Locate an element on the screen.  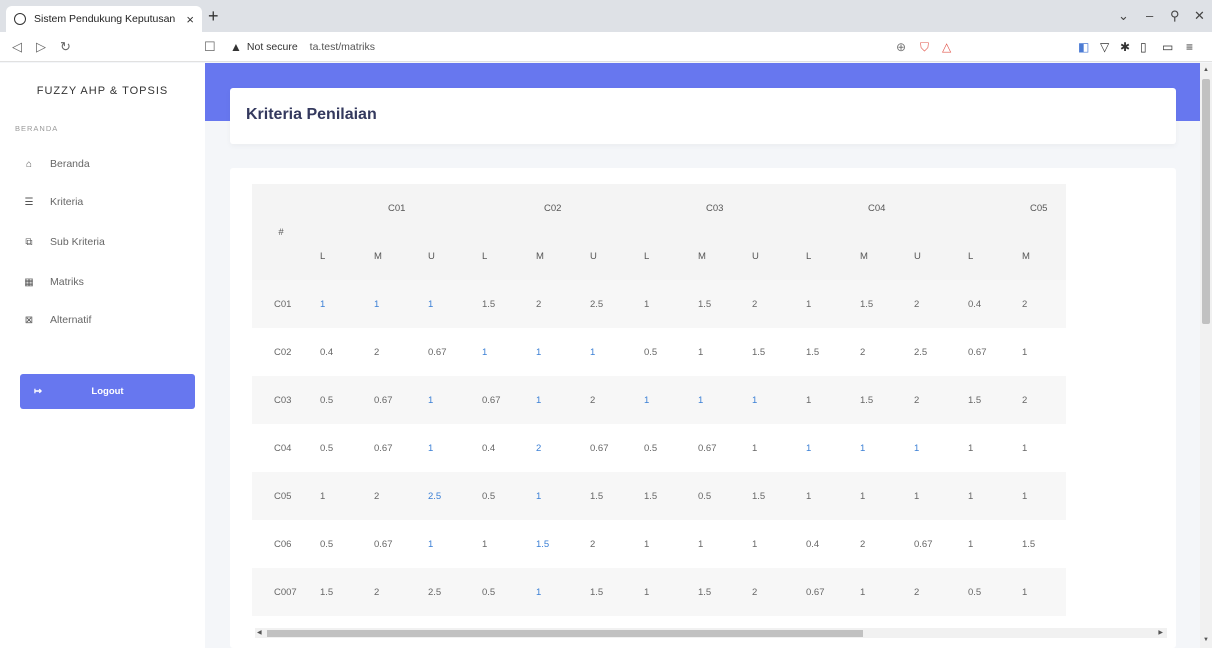
logout-button: ↦ Logout is located at coordinates (107, 391).